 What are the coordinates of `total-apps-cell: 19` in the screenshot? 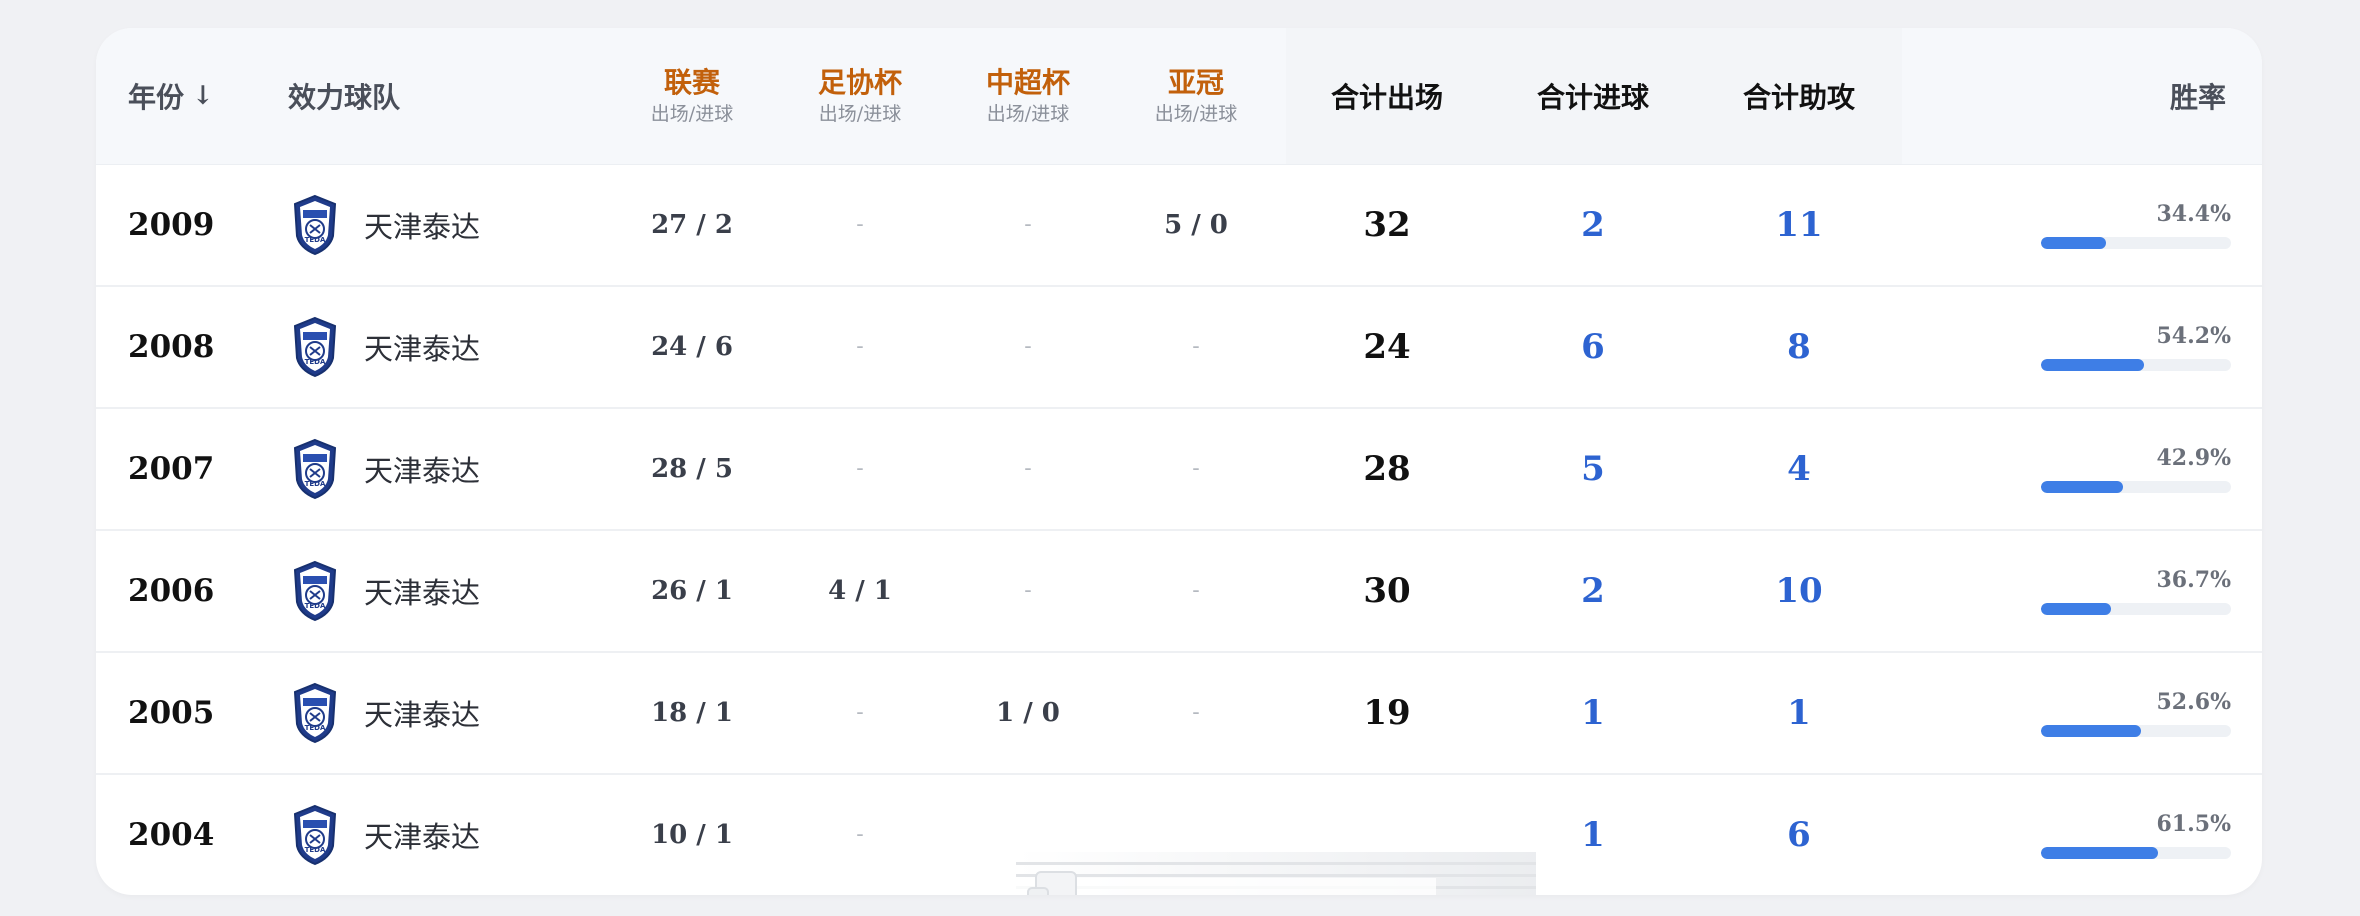 It's located at (1387, 712).